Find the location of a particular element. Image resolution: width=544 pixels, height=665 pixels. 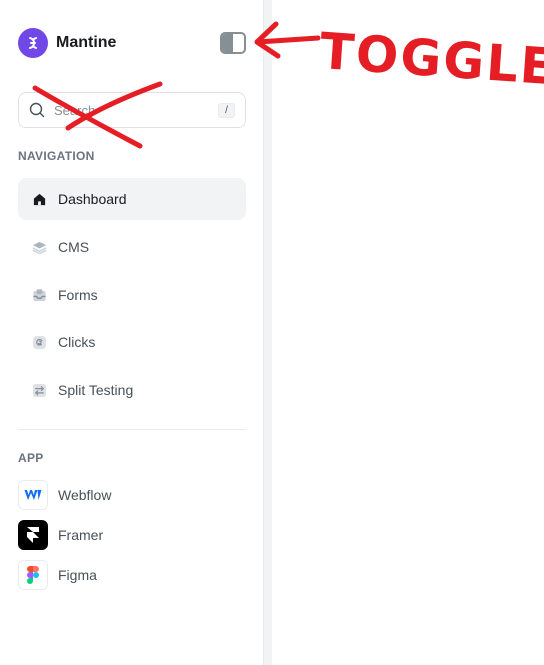

app-section-label: APP is located at coordinates (31, 458).